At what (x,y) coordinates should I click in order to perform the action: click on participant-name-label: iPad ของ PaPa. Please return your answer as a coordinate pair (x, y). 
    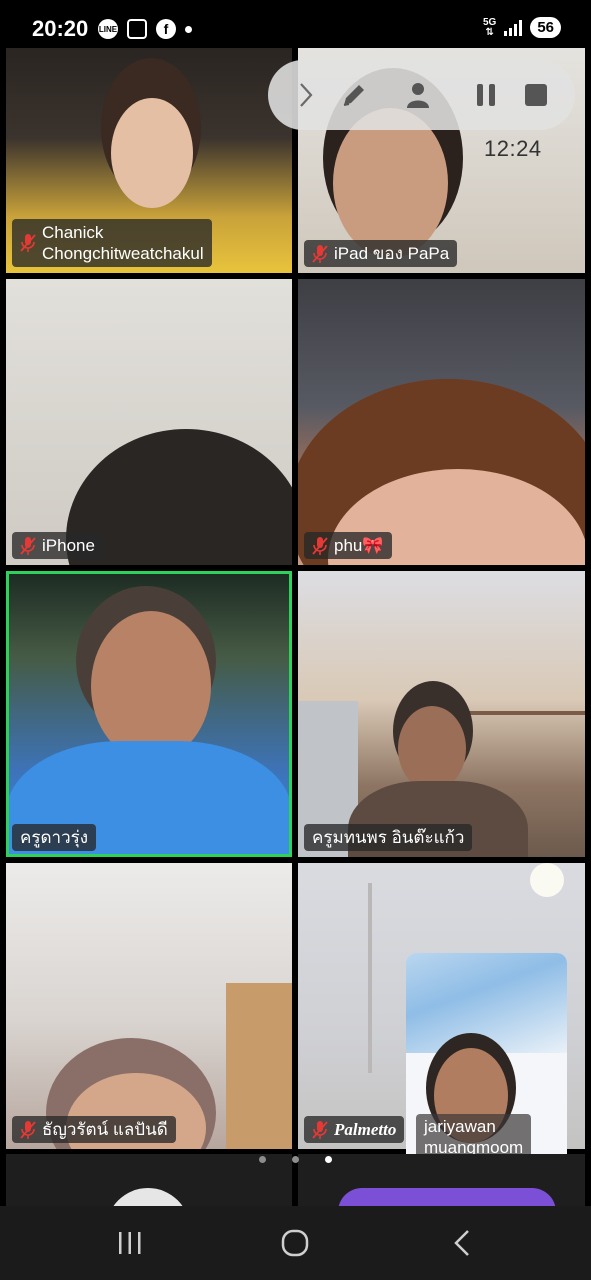
    Looking at the image, I should click on (381, 253).